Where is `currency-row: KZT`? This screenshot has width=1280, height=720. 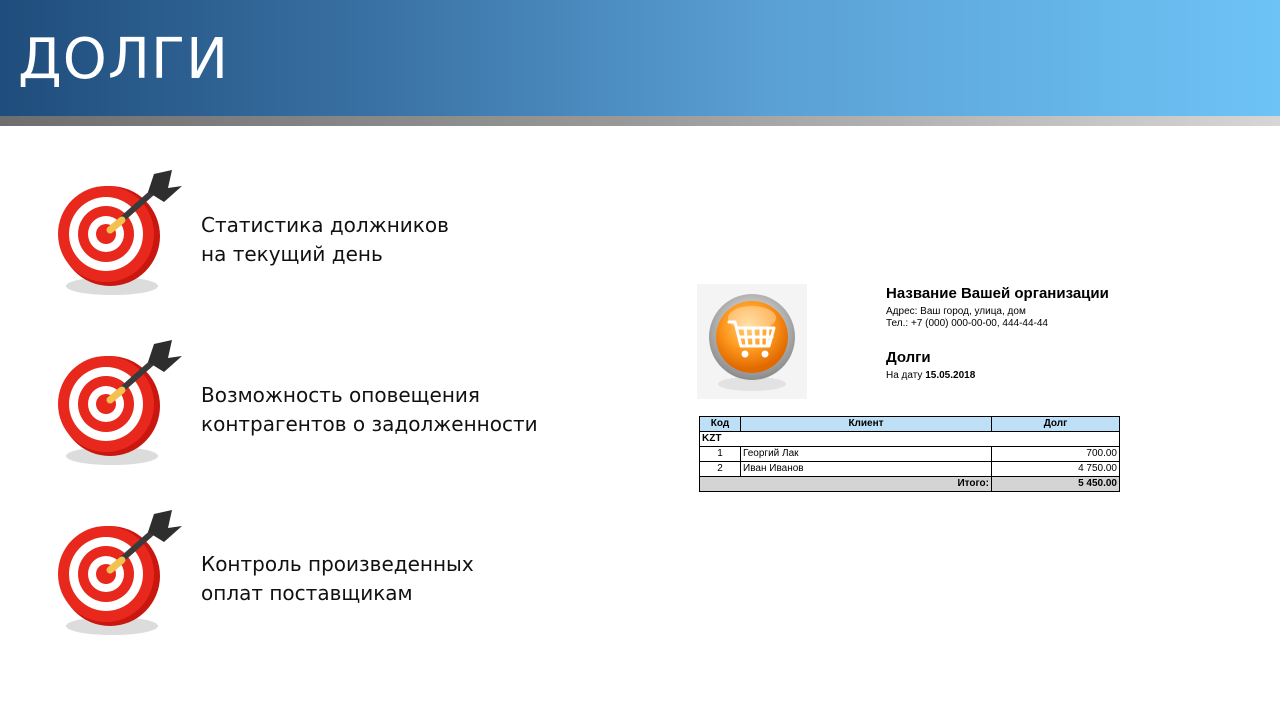 currency-row: KZT is located at coordinates (909, 439).